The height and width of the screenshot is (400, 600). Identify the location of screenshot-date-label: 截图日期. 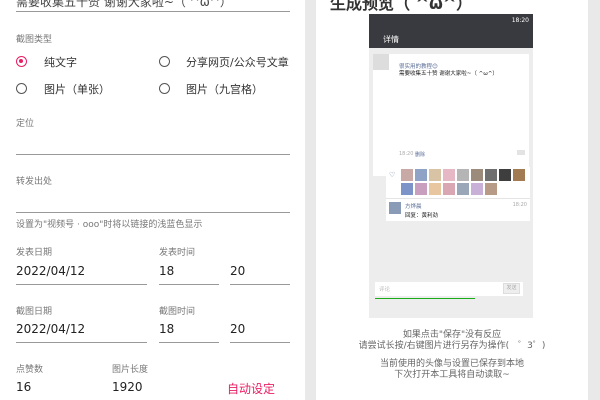
(34, 312).